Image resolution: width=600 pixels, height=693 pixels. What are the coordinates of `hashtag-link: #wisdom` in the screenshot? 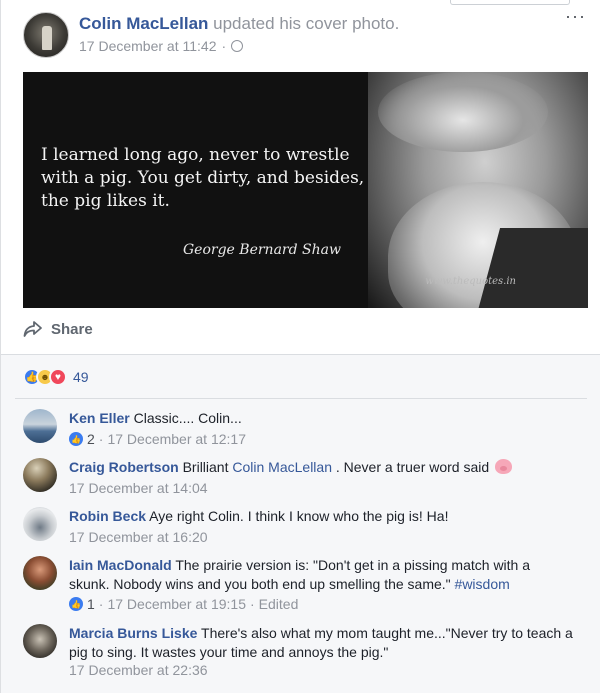 It's located at (482, 584).